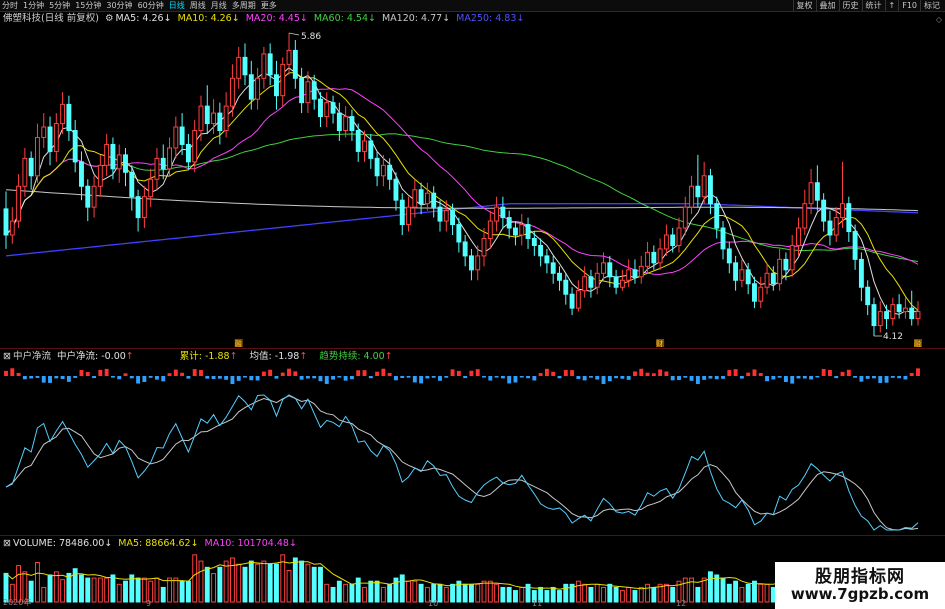 The width and height of the screenshot is (945, 609). Describe the element at coordinates (860, 585) in the screenshot. I see `site-watermark: 股朋指标网 www.7gpzb.com` at that location.